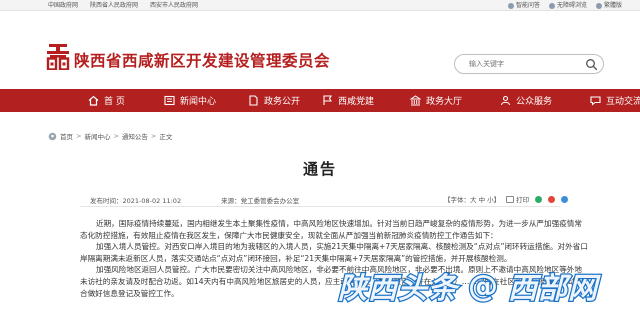 This screenshot has height=330, width=640. Describe the element at coordinates (608, 5) in the screenshot. I see `traditional-chinese-link: 繁體版` at that location.